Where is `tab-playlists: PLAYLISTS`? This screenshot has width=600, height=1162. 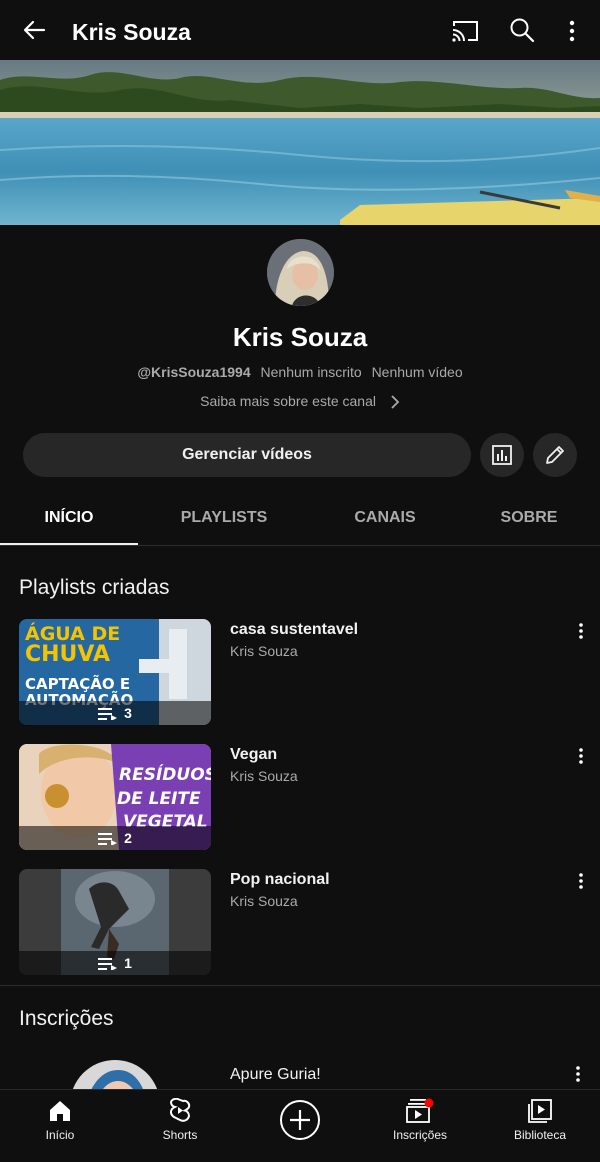 tab-playlists: PLAYLISTS is located at coordinates (224, 519).